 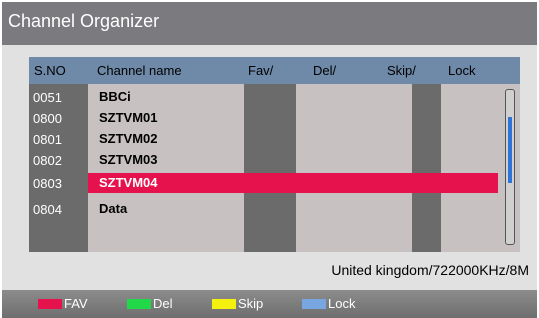 I want to click on scrollbar, so click(x=510, y=167).